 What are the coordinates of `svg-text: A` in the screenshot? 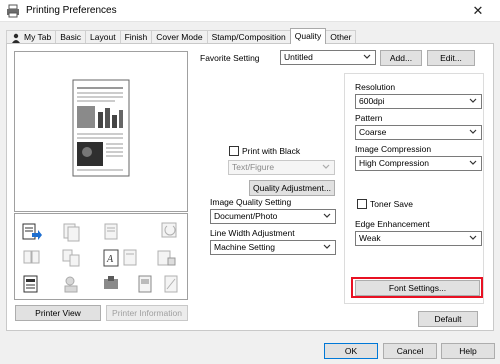 It's located at (110, 259).